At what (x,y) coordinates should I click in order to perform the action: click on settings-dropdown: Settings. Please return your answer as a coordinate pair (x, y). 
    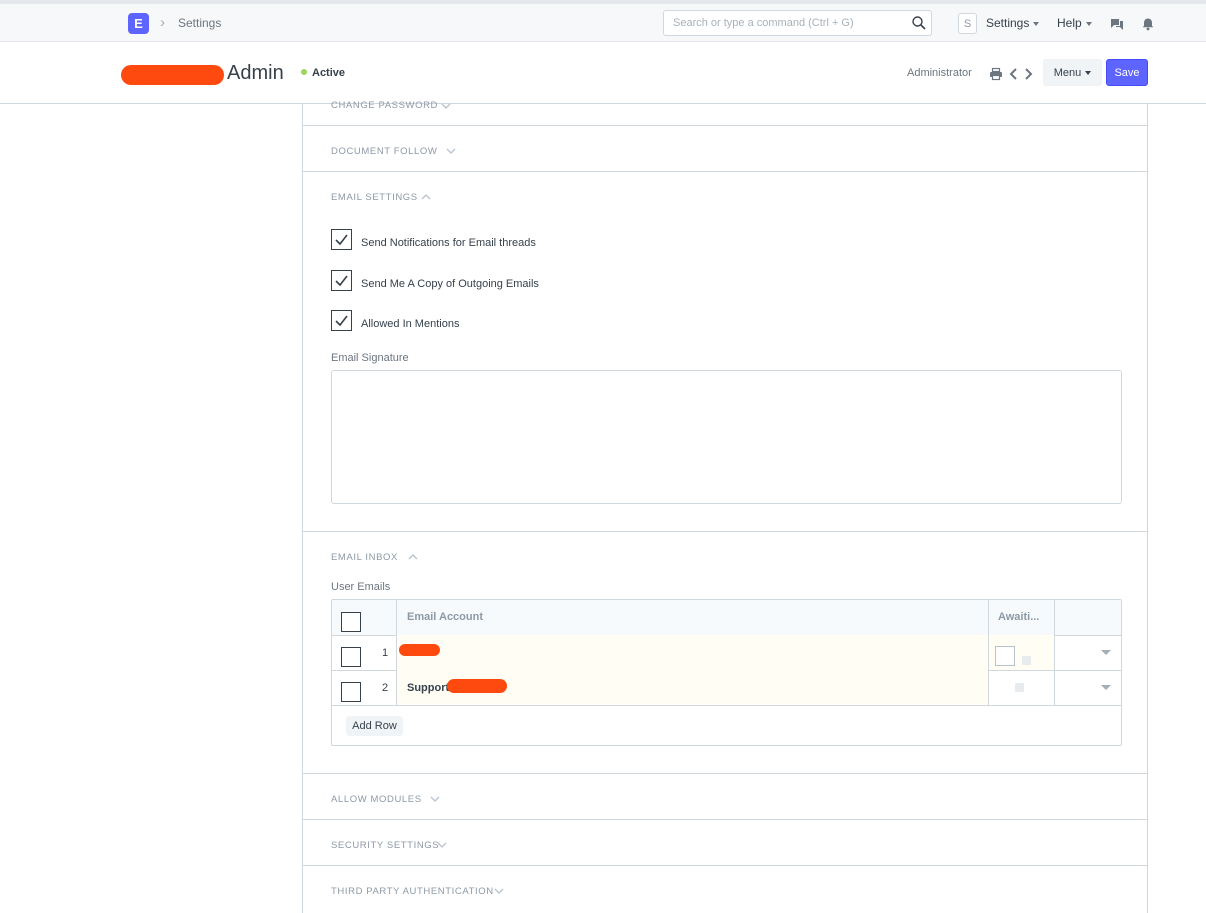
    Looking at the image, I should click on (1013, 23).